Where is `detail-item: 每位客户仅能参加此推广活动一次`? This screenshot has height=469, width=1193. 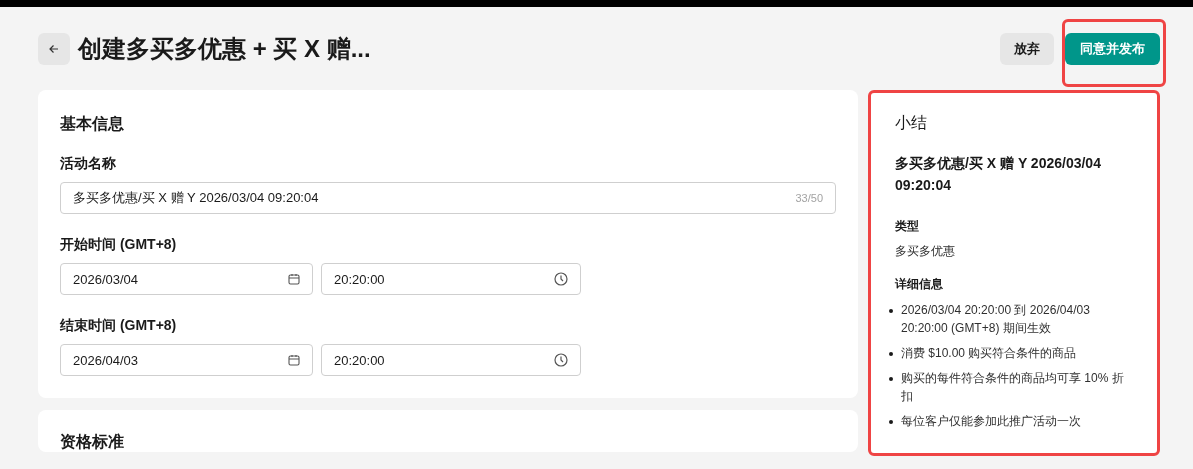
detail-item: 每位客户仅能参加此推广活动一次 is located at coordinates (991, 421).